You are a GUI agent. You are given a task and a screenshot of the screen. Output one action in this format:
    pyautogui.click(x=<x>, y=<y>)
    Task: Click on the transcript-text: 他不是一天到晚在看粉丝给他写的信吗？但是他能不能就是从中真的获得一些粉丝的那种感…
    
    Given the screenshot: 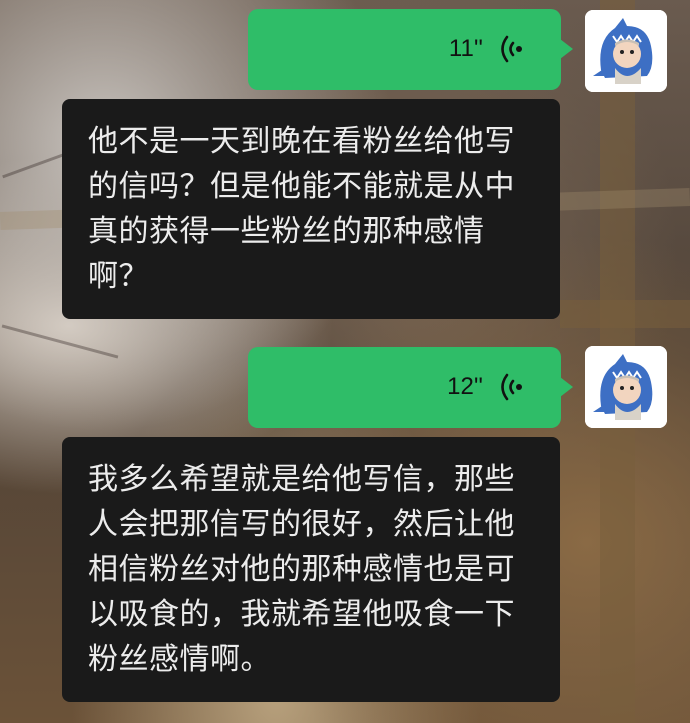 What is the action you would take?
    pyautogui.click(x=301, y=209)
    